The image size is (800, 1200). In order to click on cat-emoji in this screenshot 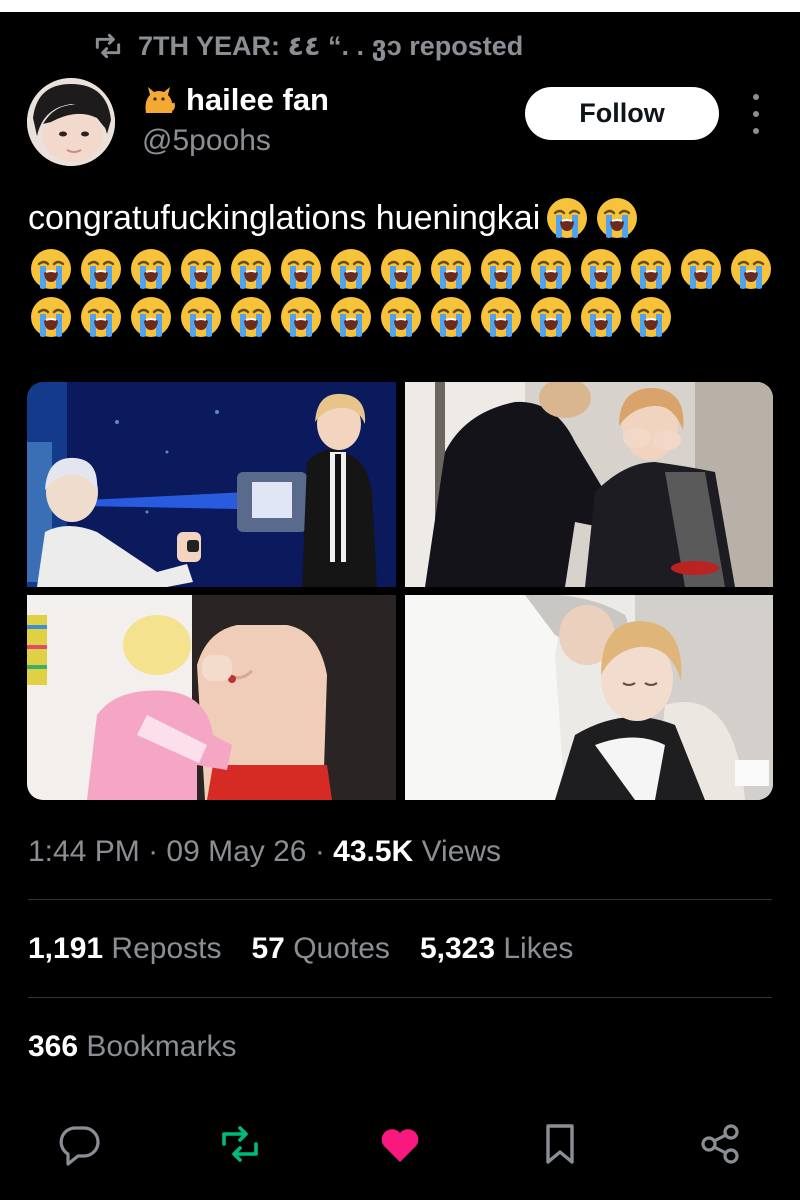, I will do `click(160, 100)`.